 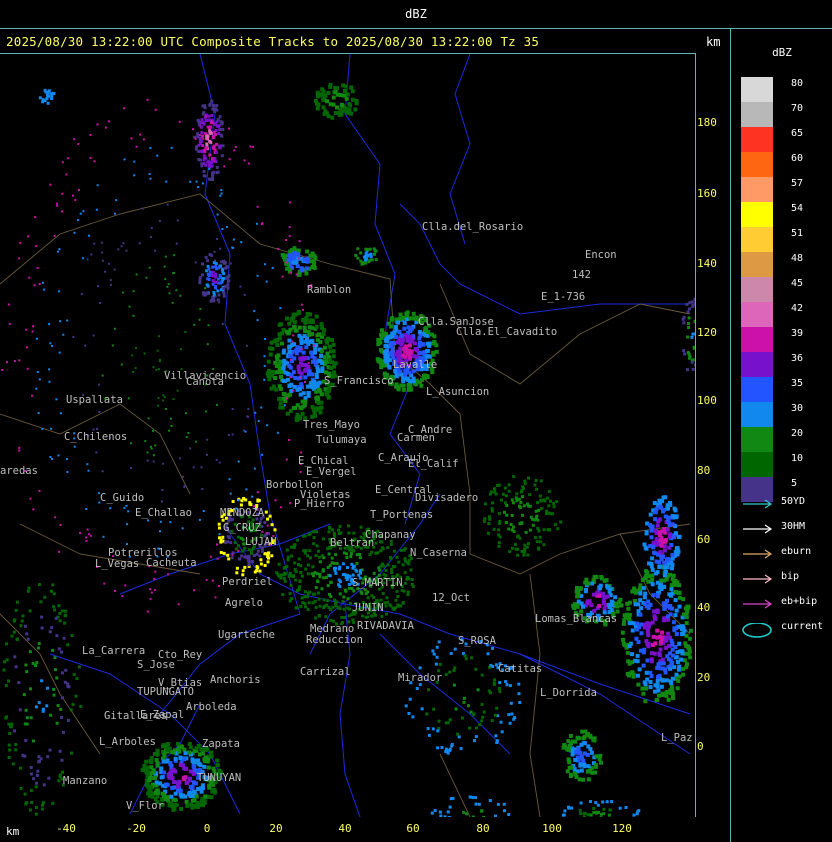 What do you see at coordinates (377, 583) in the screenshot?
I see `place-label: S_MARTIN` at bounding box center [377, 583].